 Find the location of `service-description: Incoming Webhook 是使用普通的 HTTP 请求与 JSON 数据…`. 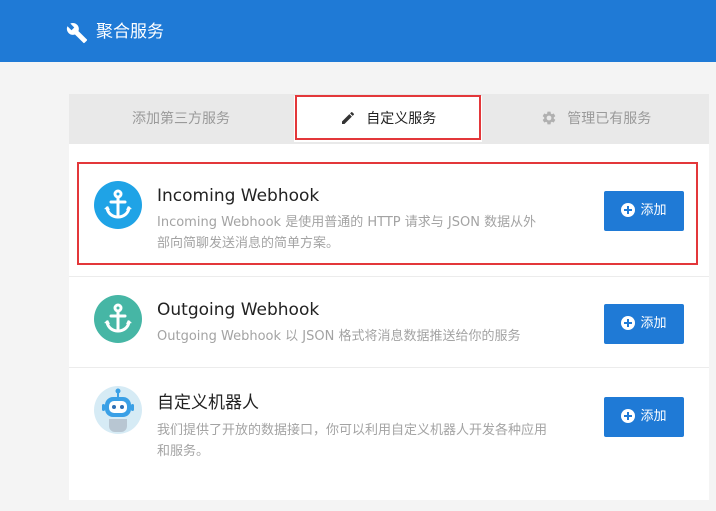

service-description: Incoming Webhook 是使用普通的 HTTP 请求与 JSON 数据… is located at coordinates (347, 233).